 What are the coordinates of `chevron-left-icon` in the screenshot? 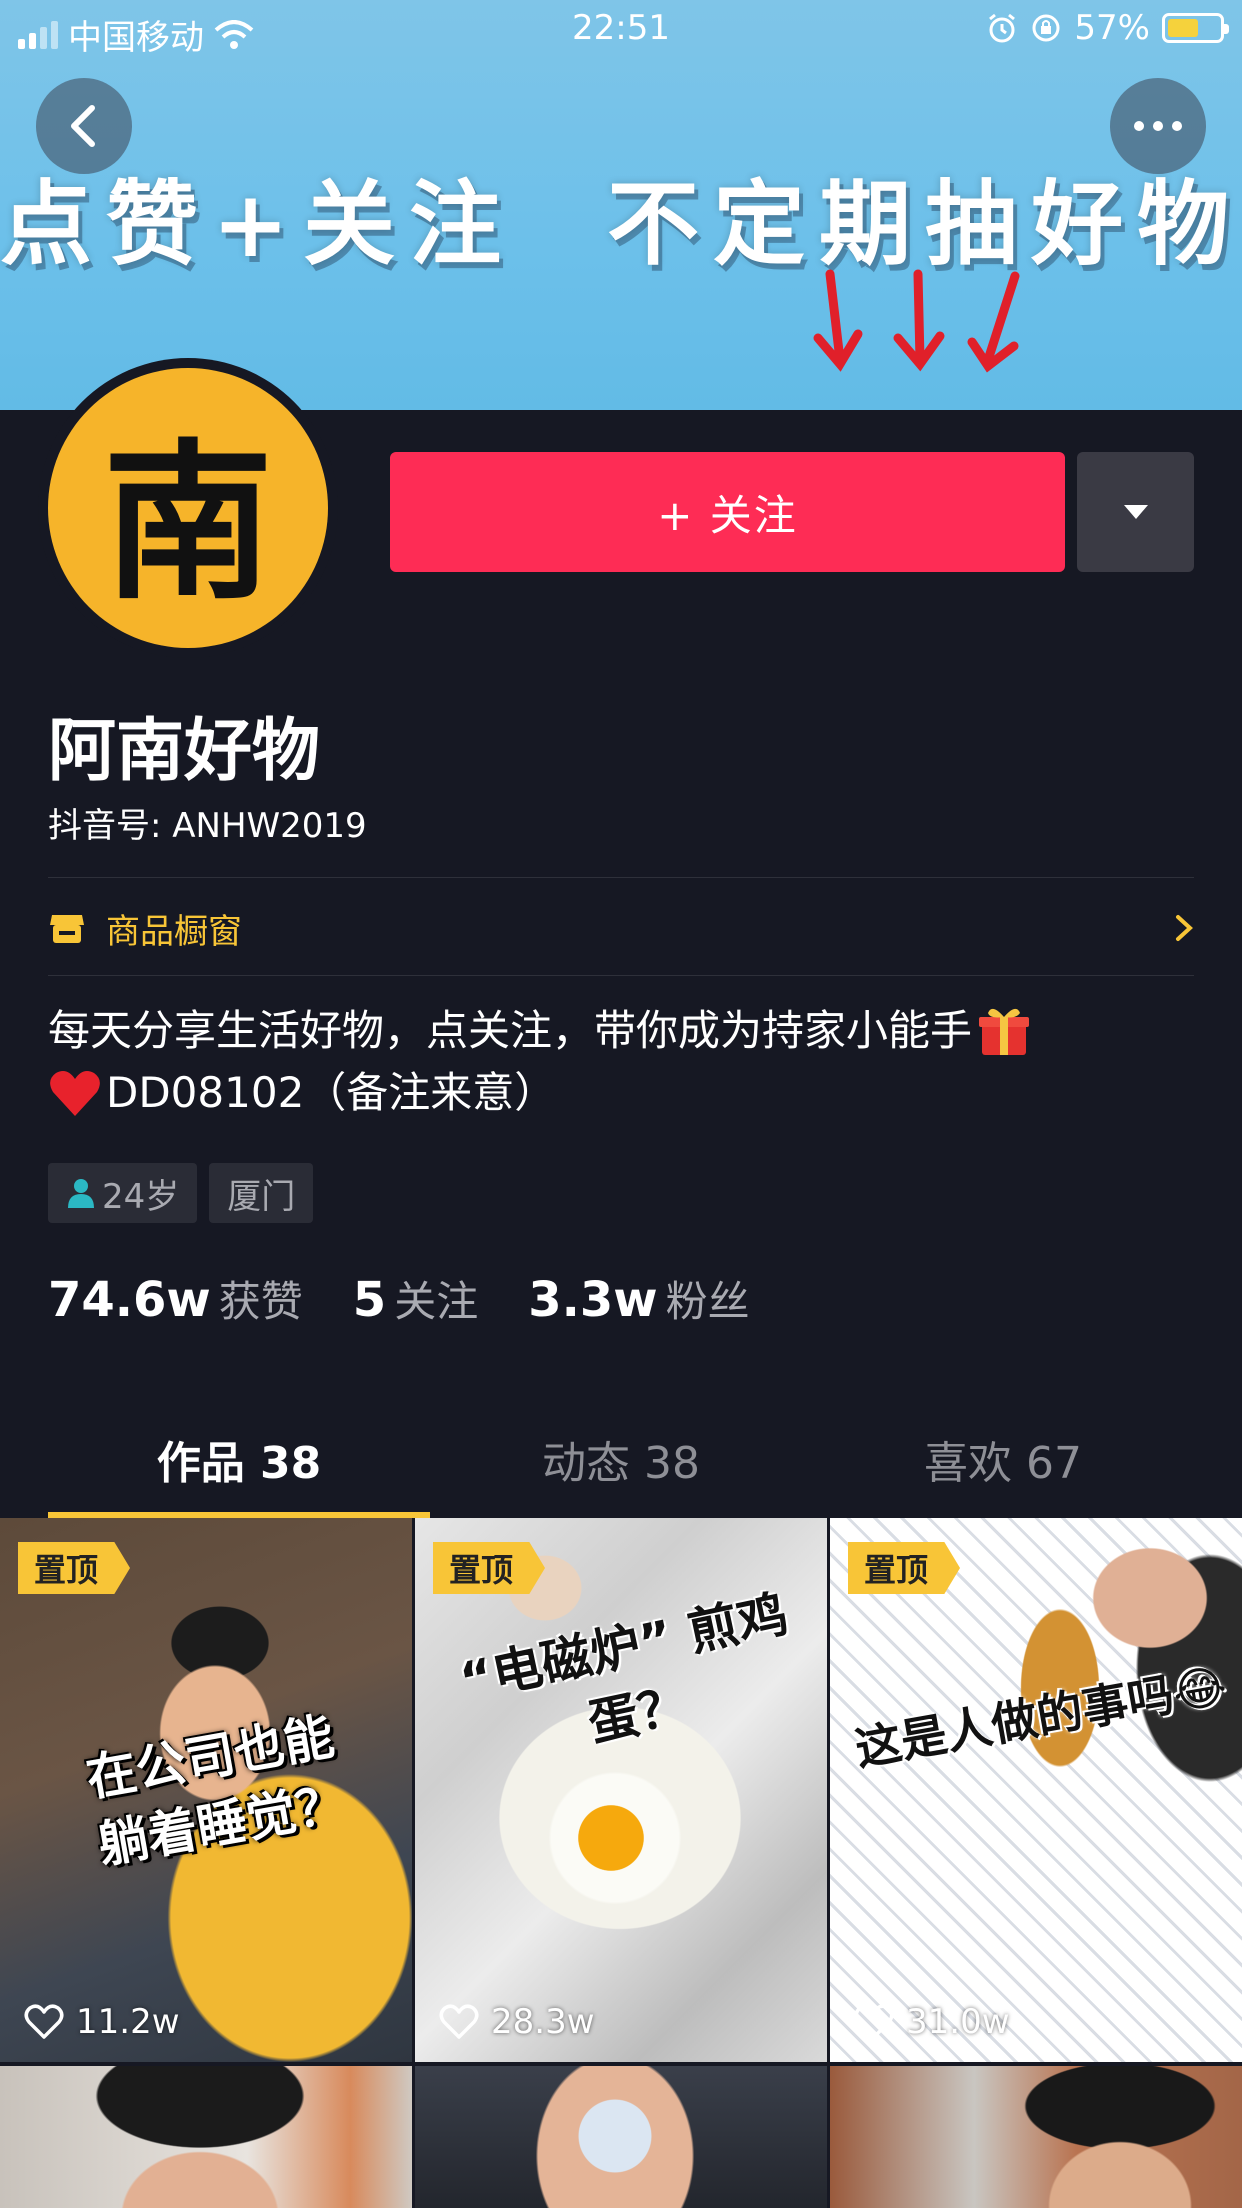 It's located at (83, 126).